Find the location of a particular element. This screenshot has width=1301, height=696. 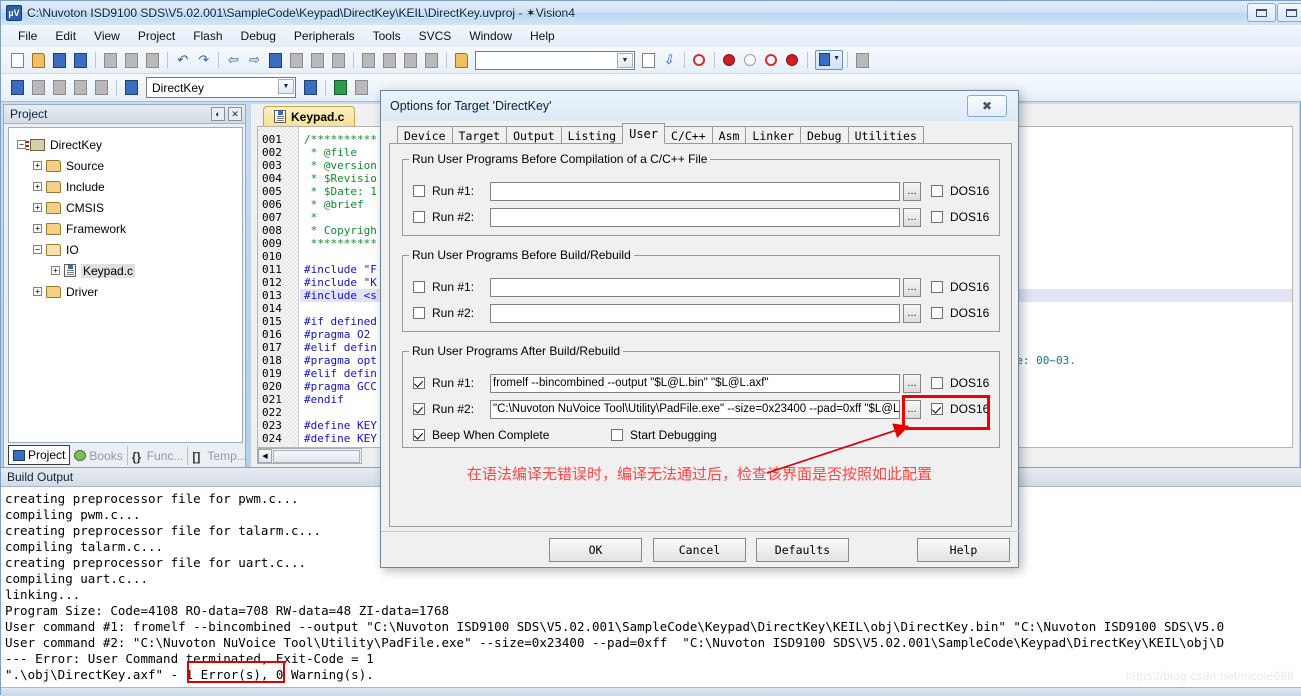

beep-when-complete-checkbox is located at coordinates (419, 435).